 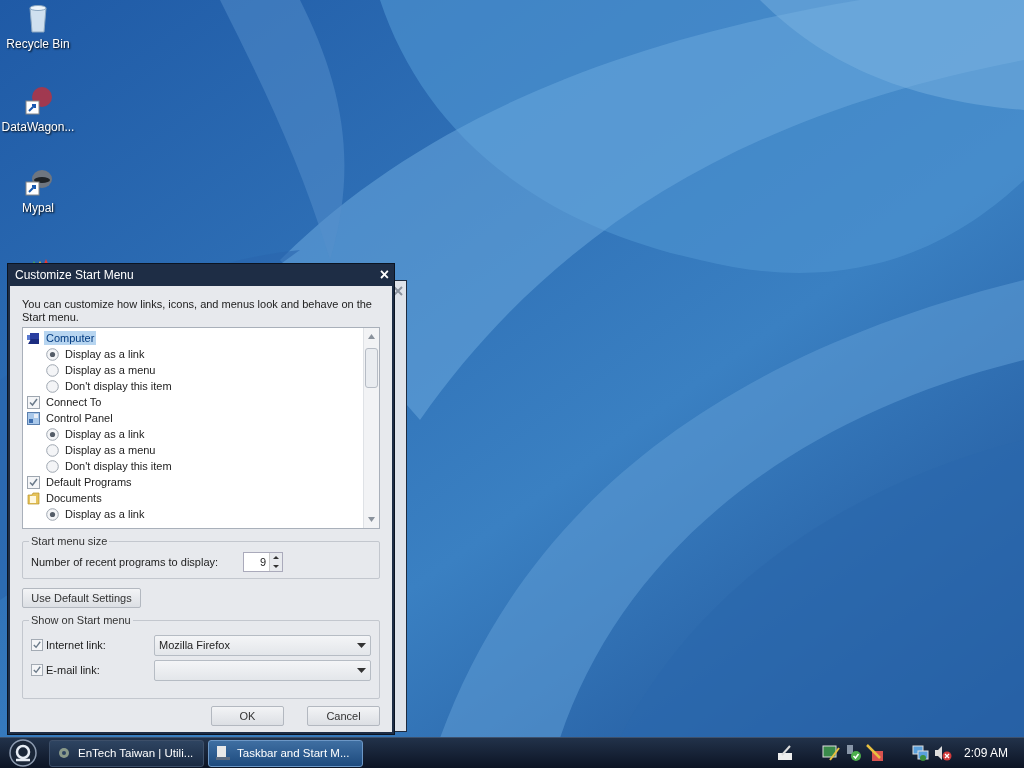 I want to click on icon-label: Mypal, so click(x=38, y=208).